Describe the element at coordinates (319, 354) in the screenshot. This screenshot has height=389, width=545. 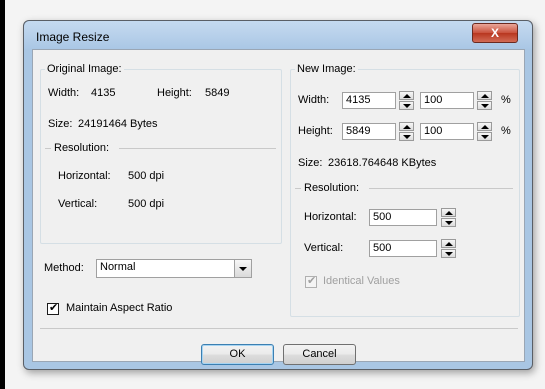
I see `cancel-button: Cancel` at that location.